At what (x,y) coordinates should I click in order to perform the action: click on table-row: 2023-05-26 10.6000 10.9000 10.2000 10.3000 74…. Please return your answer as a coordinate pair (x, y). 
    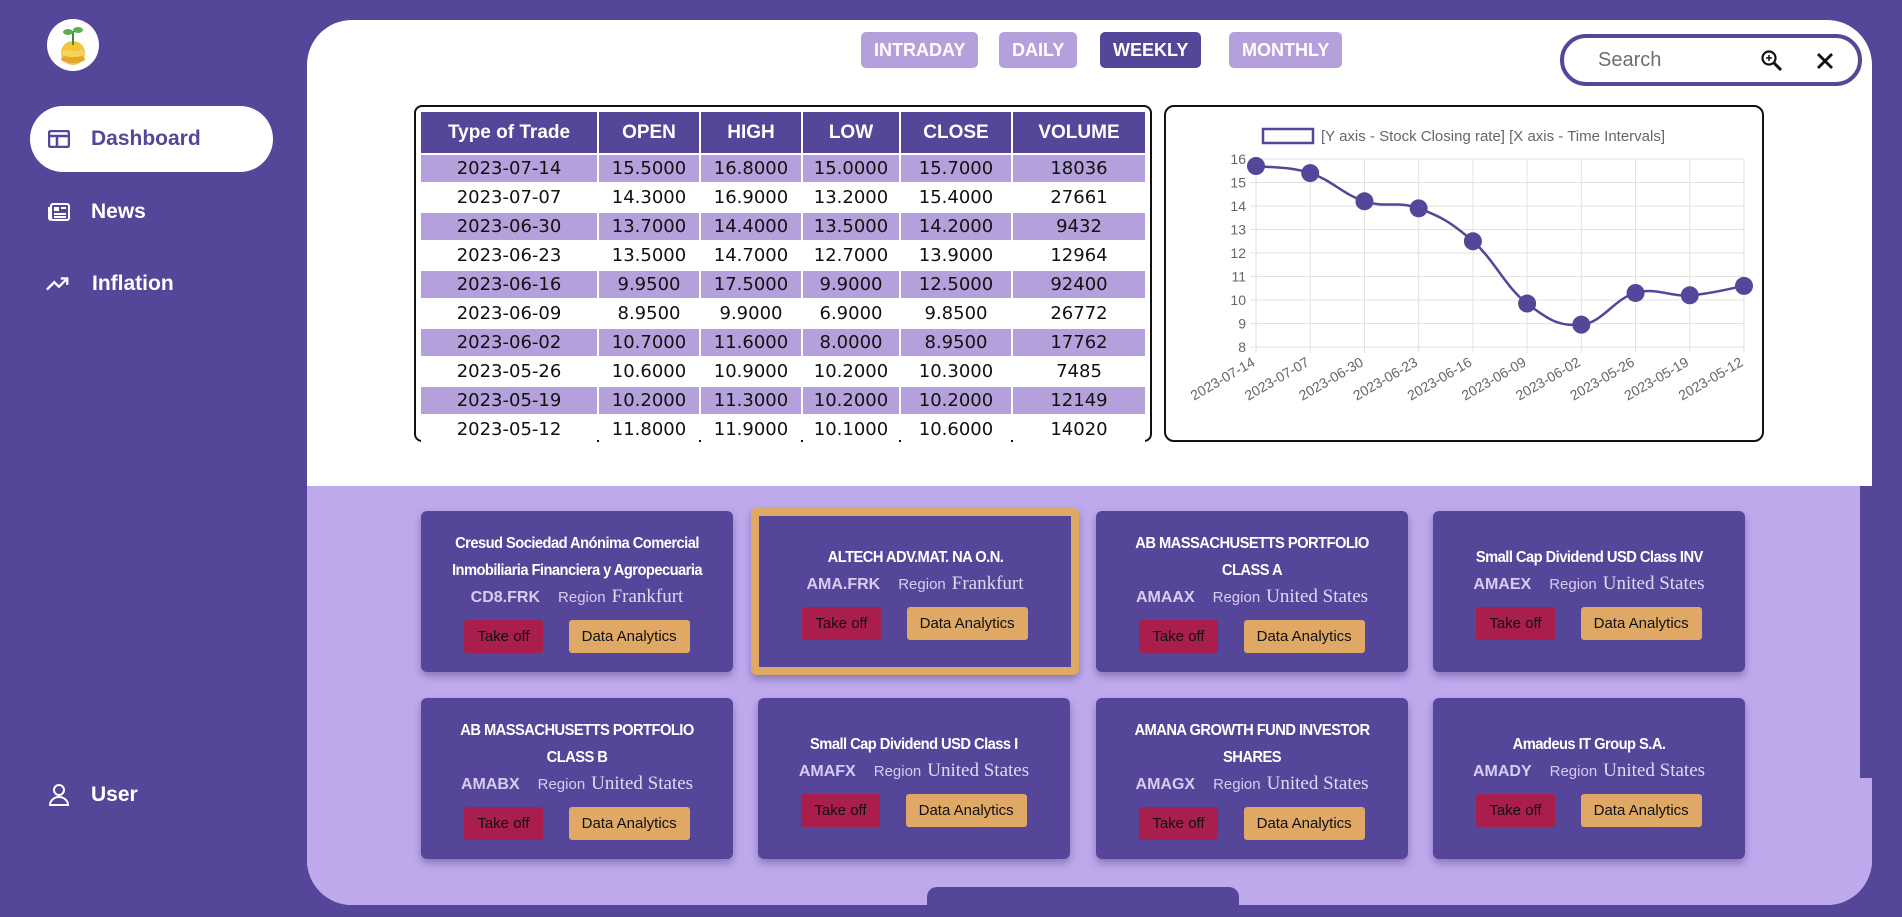
    Looking at the image, I should click on (783, 371).